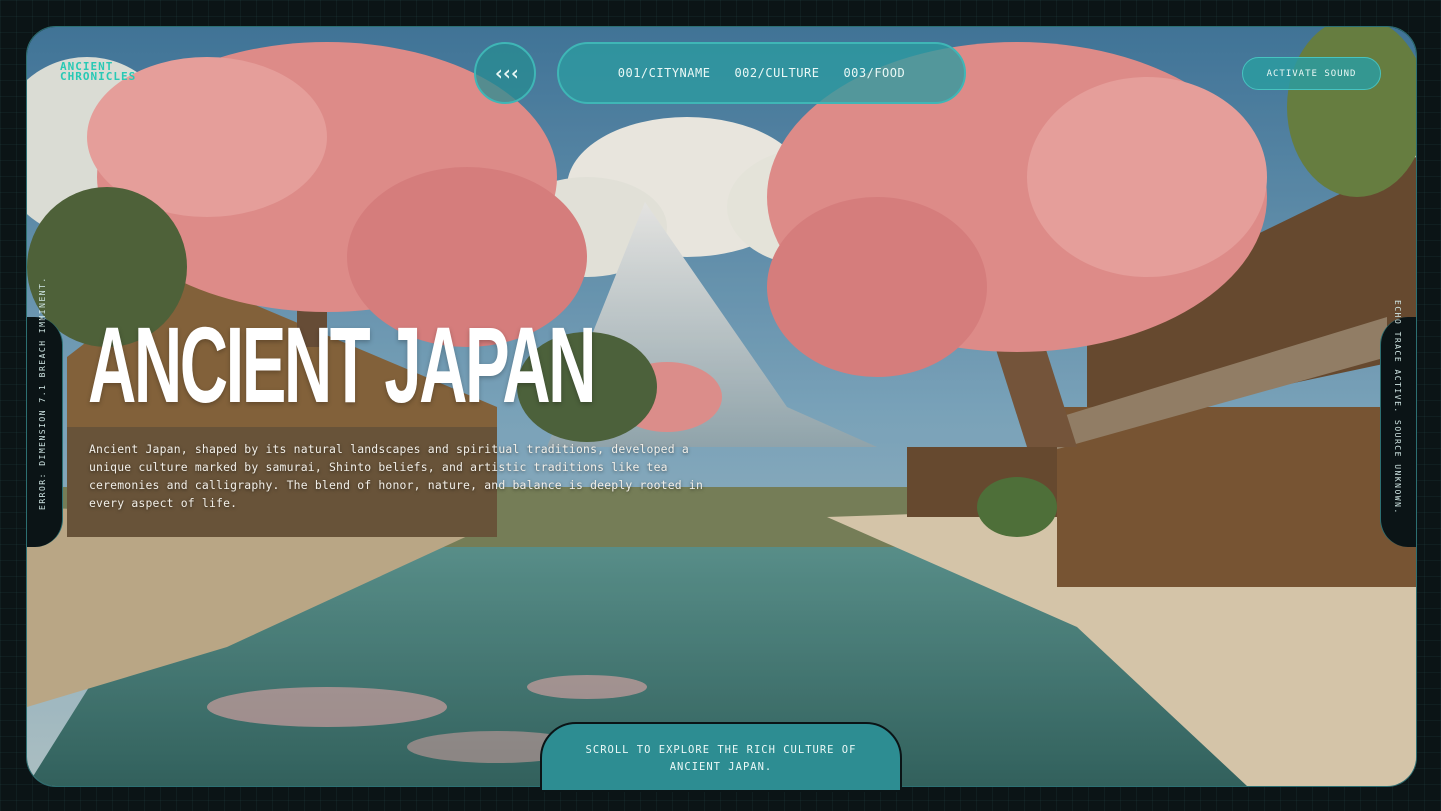 This screenshot has width=1441, height=811. I want to click on nav-item-culture: 002/CULTURE, so click(776, 73).